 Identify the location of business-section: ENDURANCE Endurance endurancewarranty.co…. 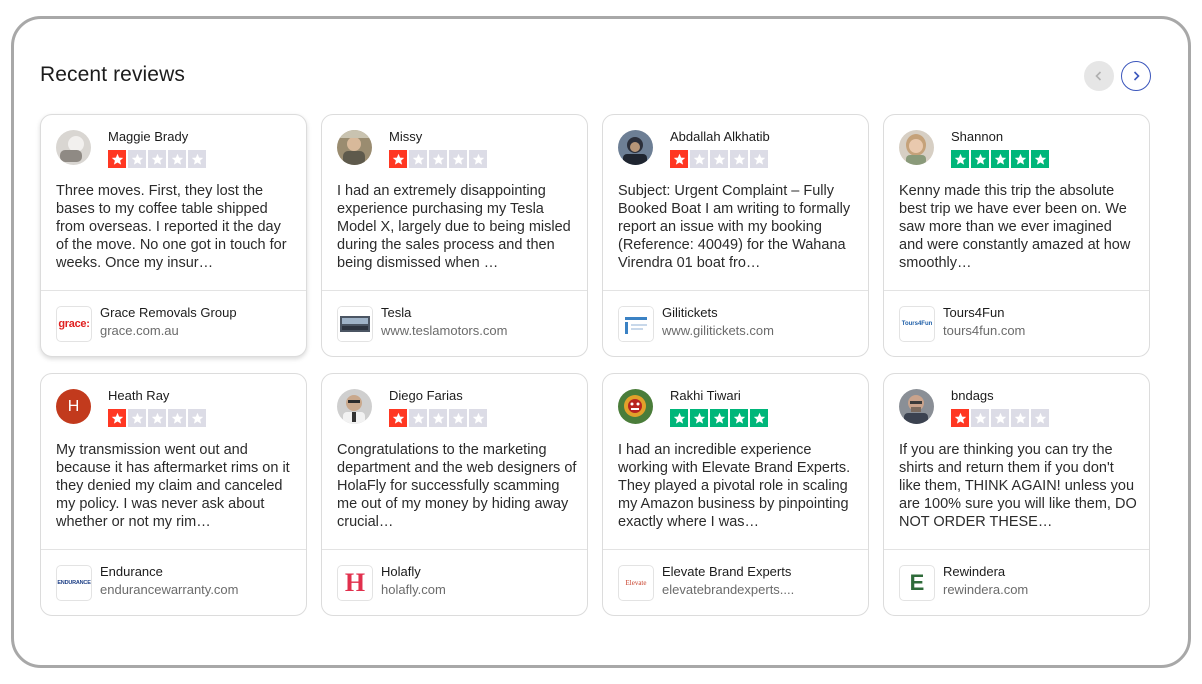
(173, 582).